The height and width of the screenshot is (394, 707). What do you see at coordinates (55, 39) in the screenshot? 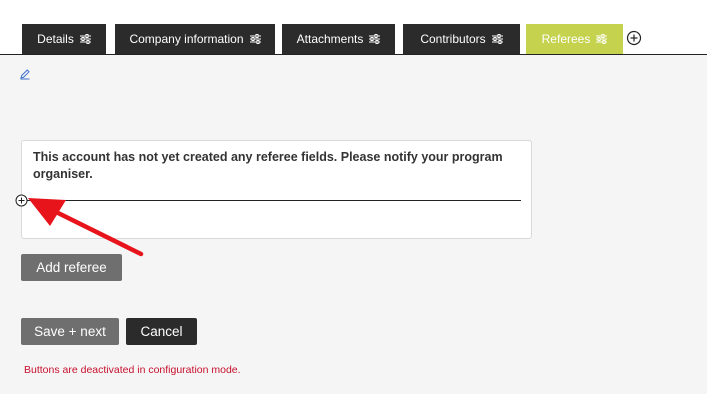
I see `tab-details-label: Details` at bounding box center [55, 39].